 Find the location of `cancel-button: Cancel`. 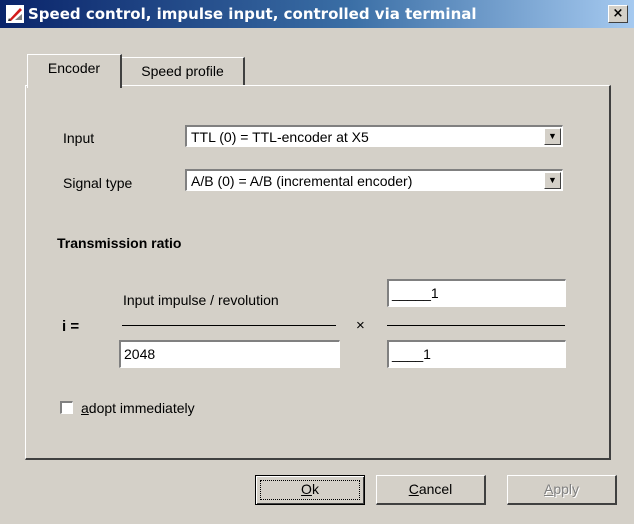

cancel-button: Cancel is located at coordinates (431, 490).